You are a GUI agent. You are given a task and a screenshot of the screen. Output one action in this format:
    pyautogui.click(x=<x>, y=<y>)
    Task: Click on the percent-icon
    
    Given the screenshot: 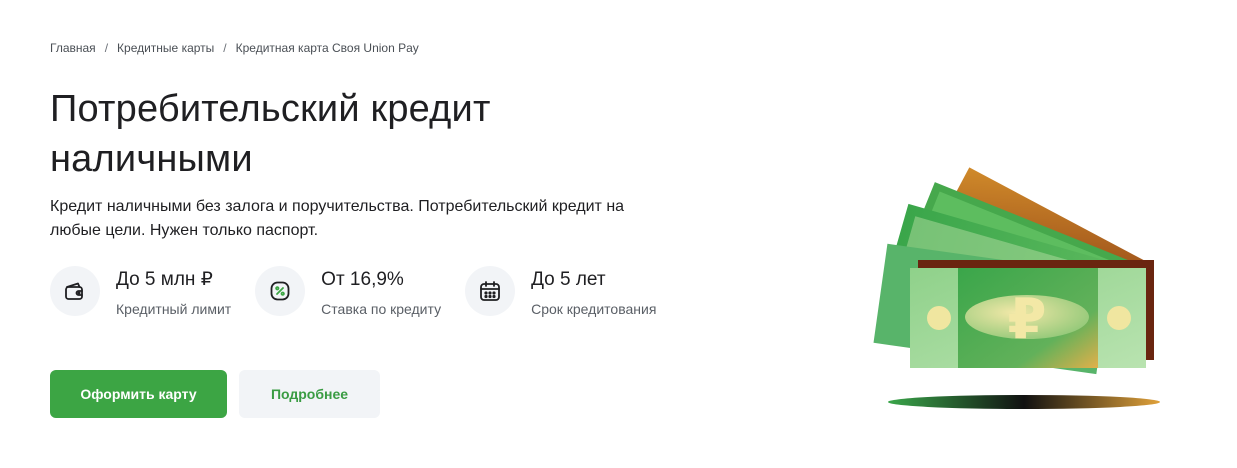 What is the action you would take?
    pyautogui.click(x=280, y=291)
    